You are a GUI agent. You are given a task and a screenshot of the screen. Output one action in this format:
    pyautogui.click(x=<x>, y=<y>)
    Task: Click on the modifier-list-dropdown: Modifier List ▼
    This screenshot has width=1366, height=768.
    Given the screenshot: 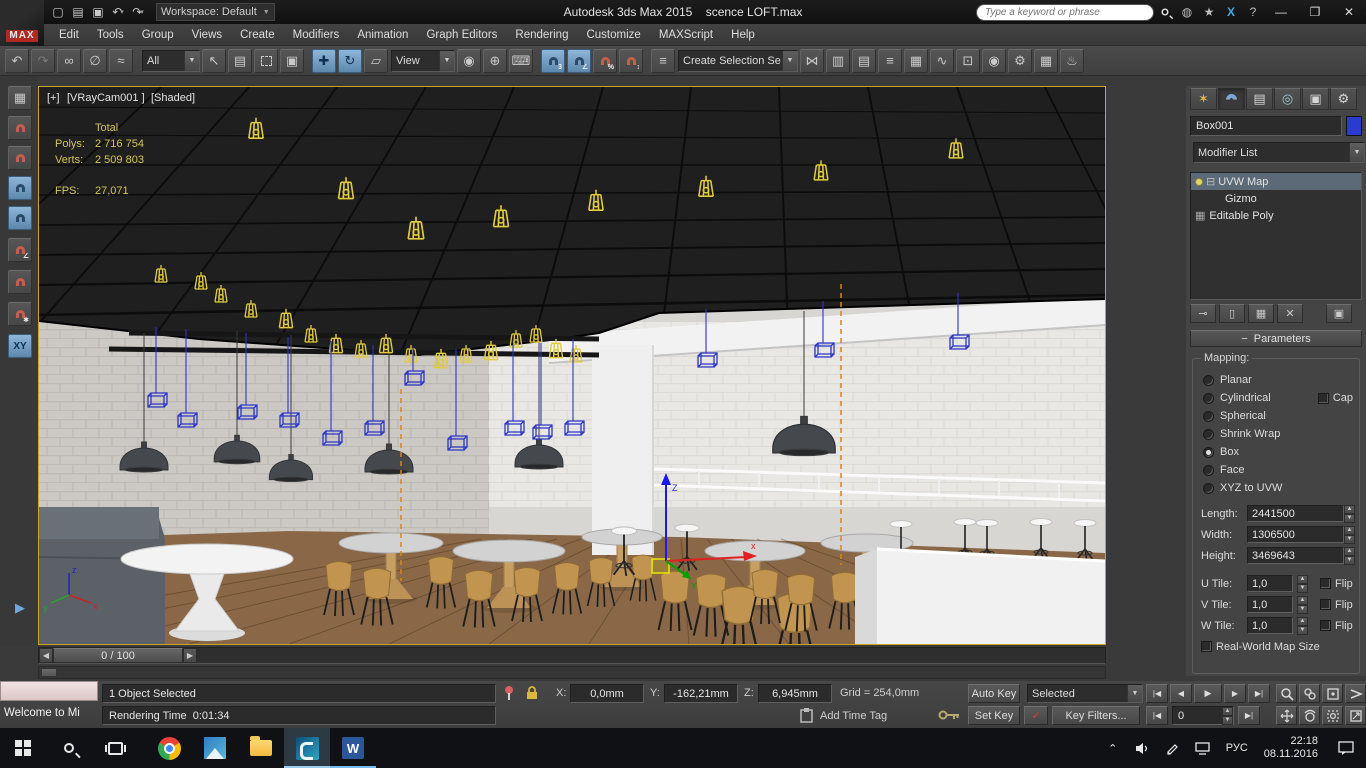 What is the action you would take?
    pyautogui.click(x=1279, y=152)
    